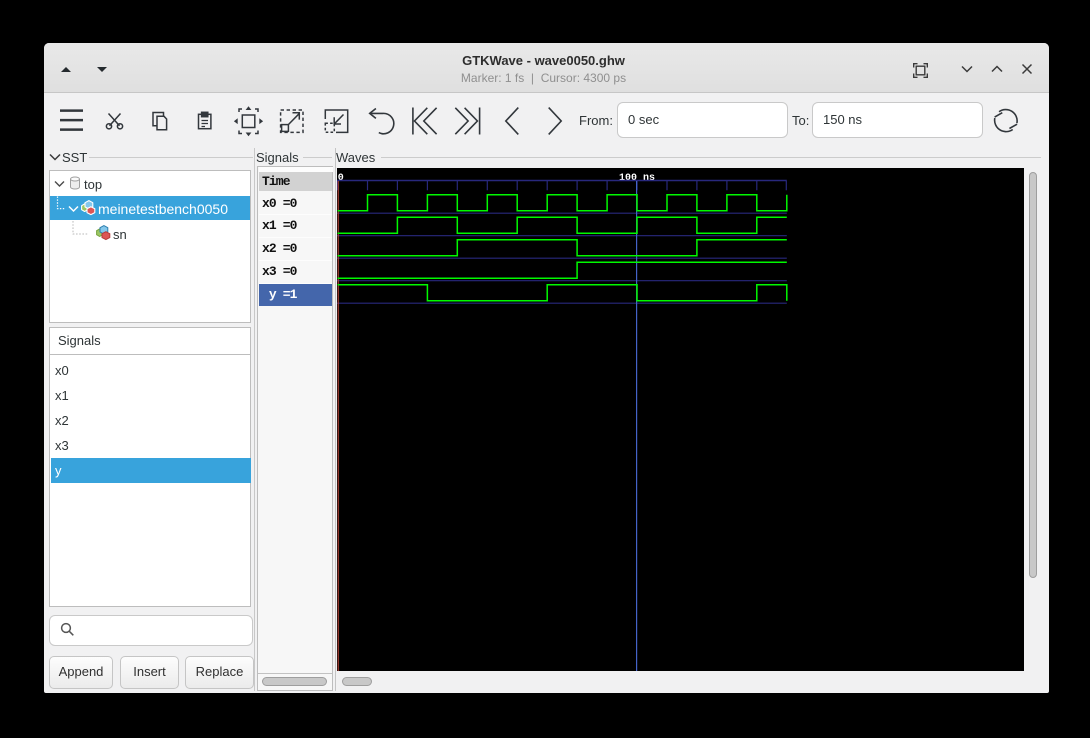  Describe the element at coordinates (341, 178) in the screenshot. I see `svg-text: 0` at that location.